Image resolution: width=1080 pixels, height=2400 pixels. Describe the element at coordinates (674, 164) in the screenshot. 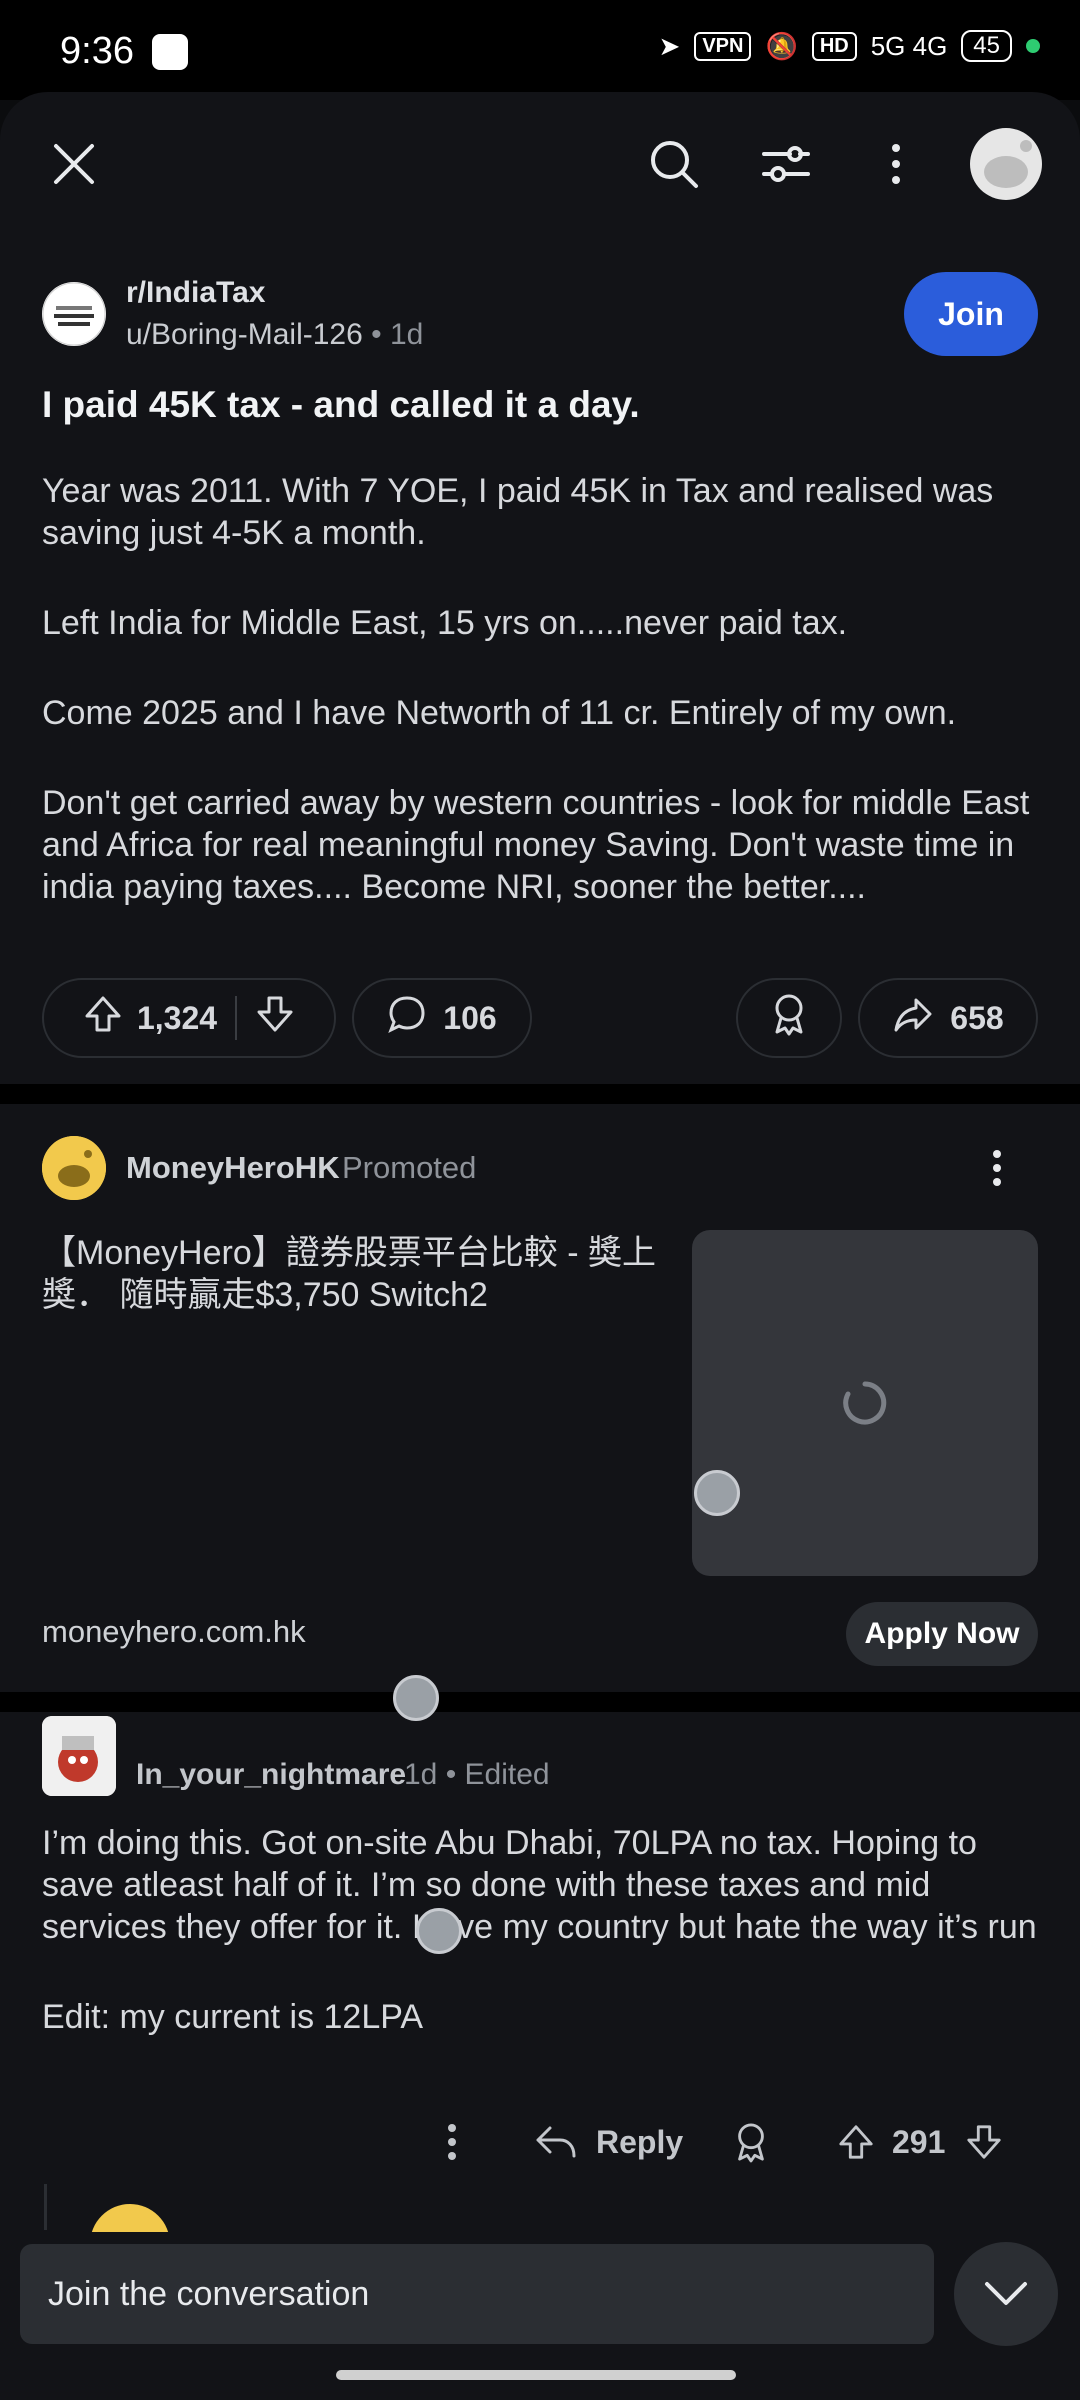

I see `search-icon` at that location.